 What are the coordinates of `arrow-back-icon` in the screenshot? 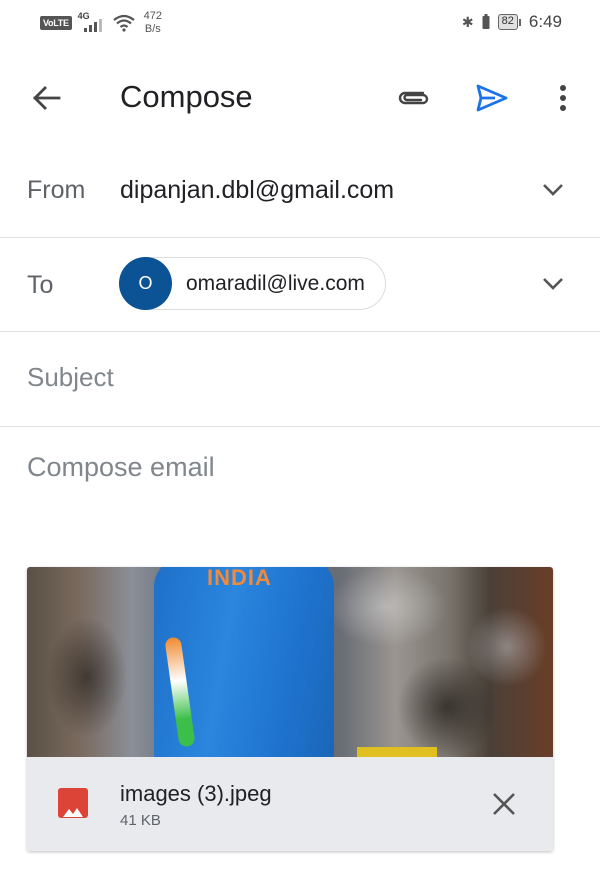 It's located at (47, 98).